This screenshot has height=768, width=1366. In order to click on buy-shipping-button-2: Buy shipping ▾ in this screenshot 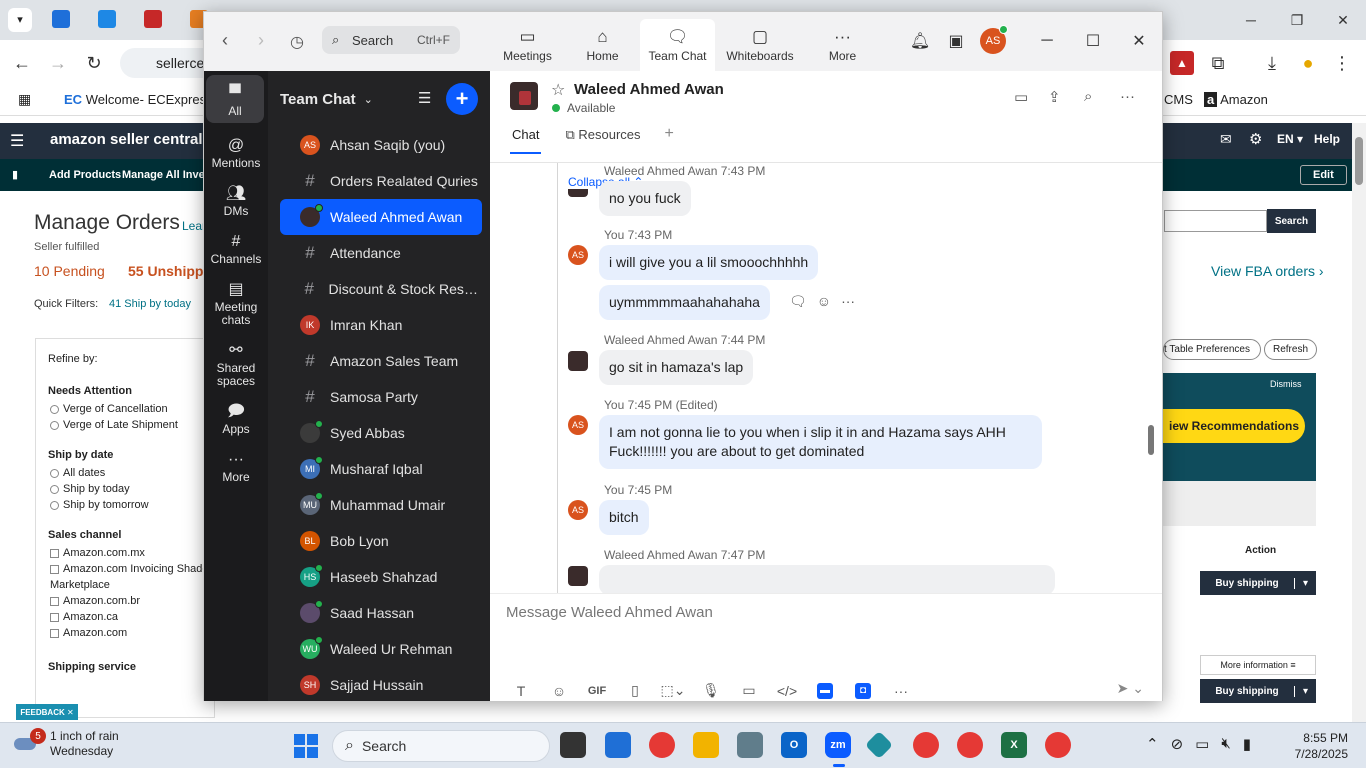, I will do `click(1258, 691)`.